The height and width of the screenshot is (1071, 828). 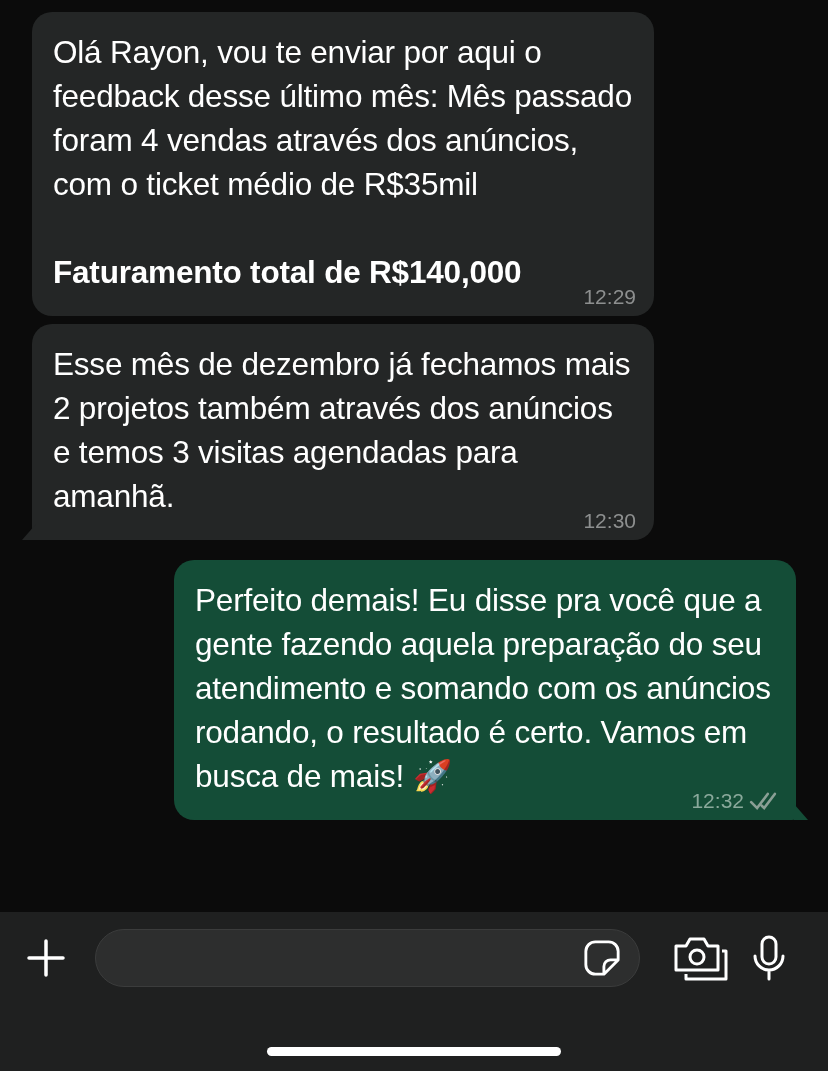 What do you see at coordinates (46, 958) in the screenshot?
I see `plus-icon` at bounding box center [46, 958].